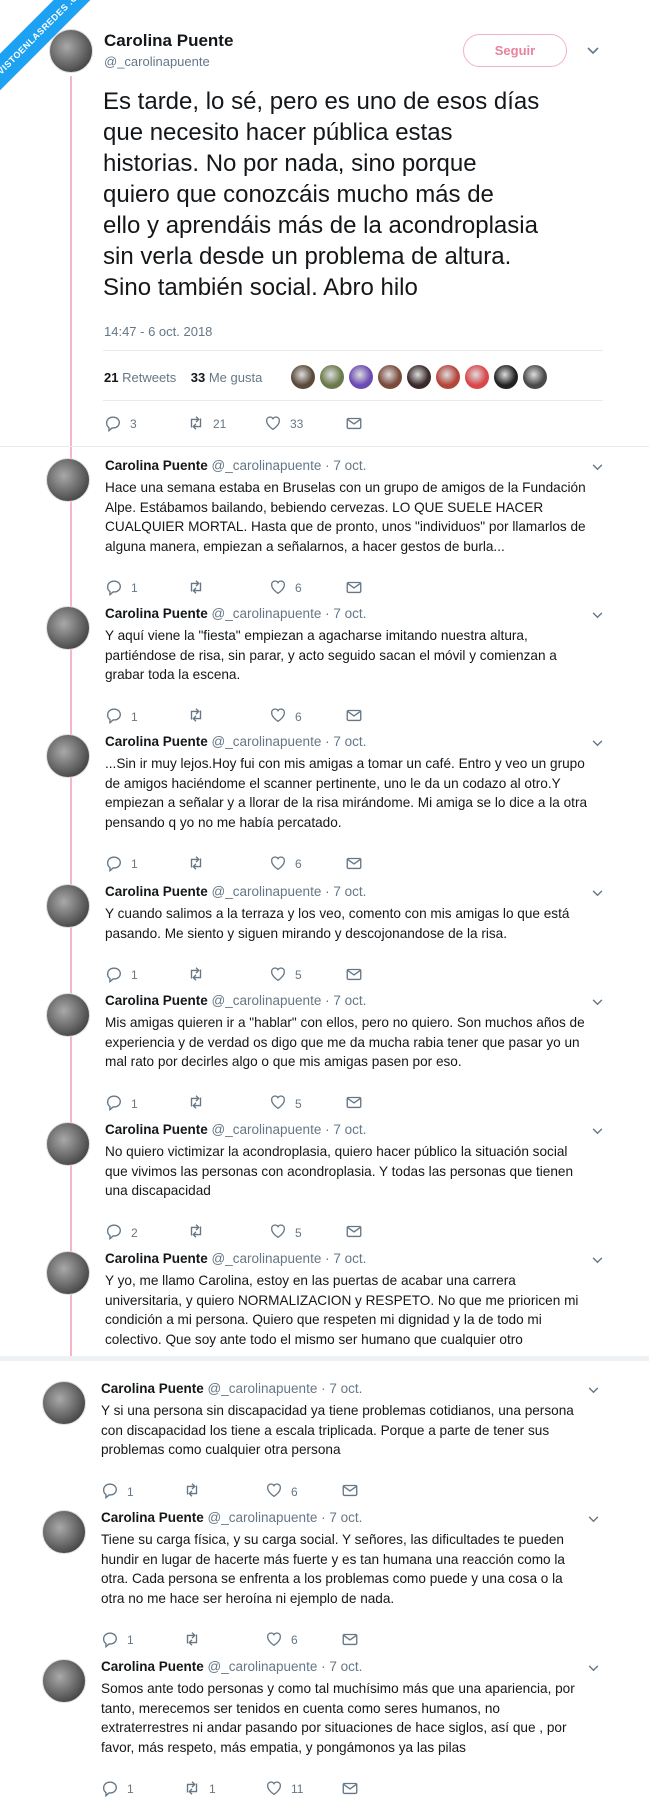  I want to click on follow-button: Seguir, so click(515, 50).